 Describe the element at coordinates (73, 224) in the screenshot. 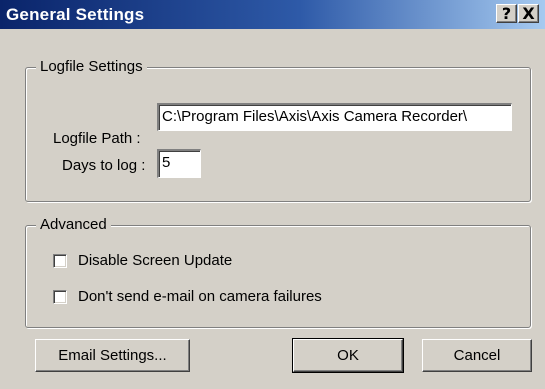

I see `advanced-legend: Advanced` at that location.